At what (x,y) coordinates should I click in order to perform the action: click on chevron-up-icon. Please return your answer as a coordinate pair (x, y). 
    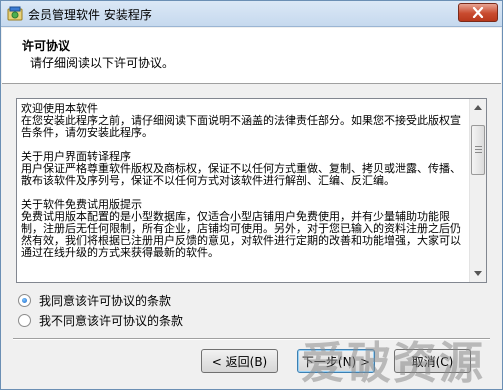
    Looking at the image, I should click on (478, 107).